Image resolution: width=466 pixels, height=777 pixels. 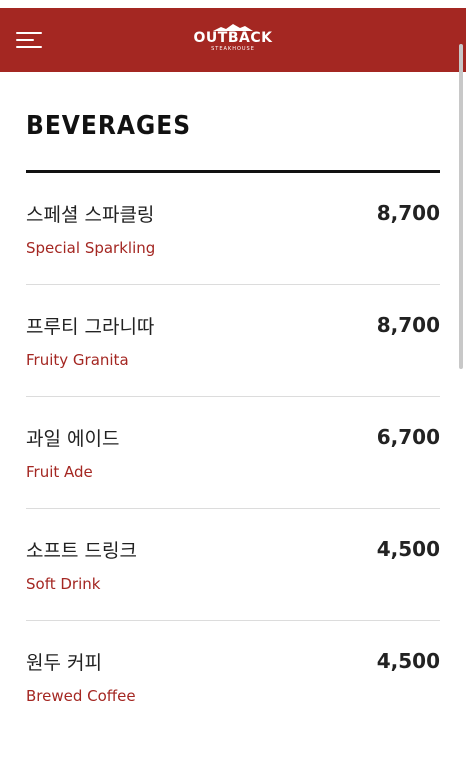 What do you see at coordinates (233, 229) in the screenshot?
I see `menu-item: 스페셜 스파클링 Special Sparkling 8,700` at bounding box center [233, 229].